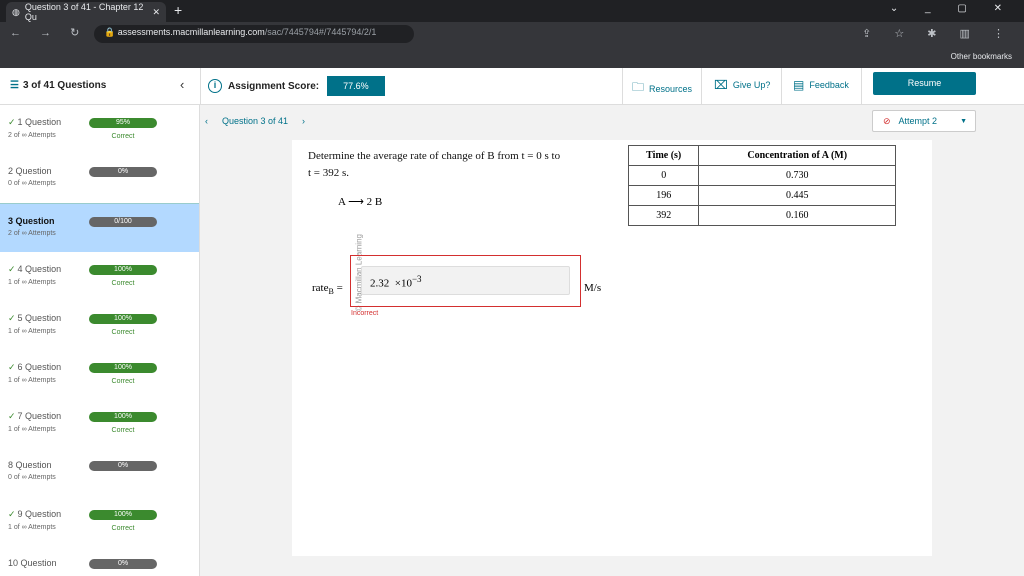  What do you see at coordinates (99, 325) in the screenshot?
I see `sidebar-question-item: ✓ 5 Question 1 of ∞ Attempts 100% Correct` at bounding box center [99, 325].